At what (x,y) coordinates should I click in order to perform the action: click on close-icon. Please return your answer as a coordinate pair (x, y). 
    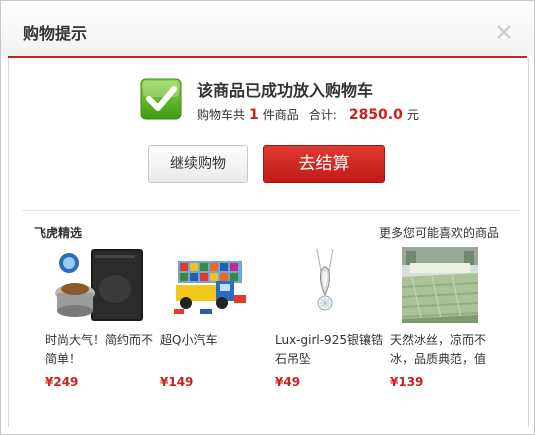
    Looking at the image, I should click on (504, 32).